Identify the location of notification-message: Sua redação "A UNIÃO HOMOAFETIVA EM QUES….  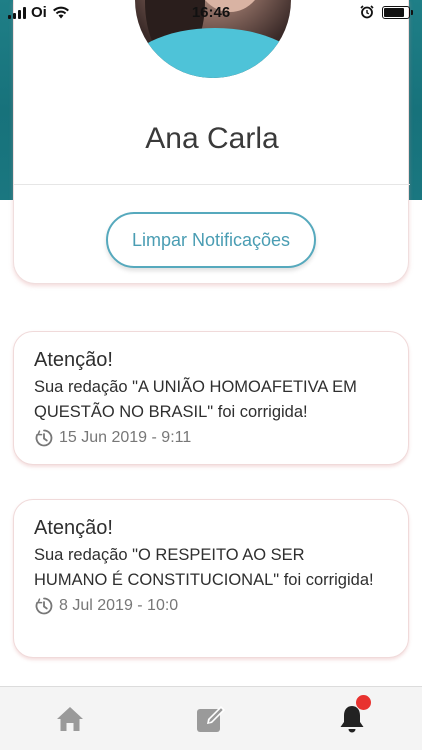
(195, 399).